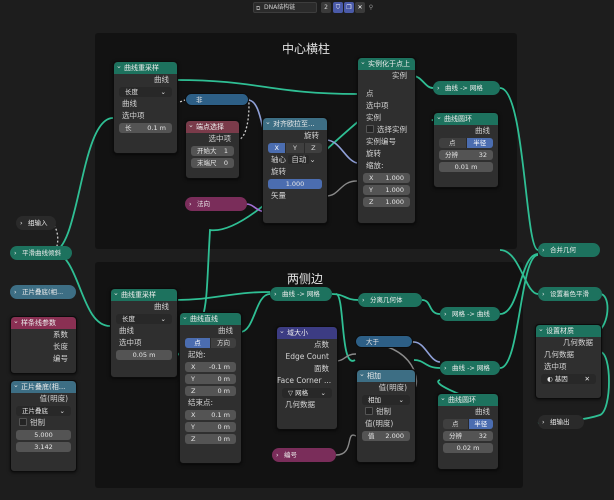  Describe the element at coordinates (321, 344) in the screenshot. I see `output-socket-point-count: 点数` at that location.